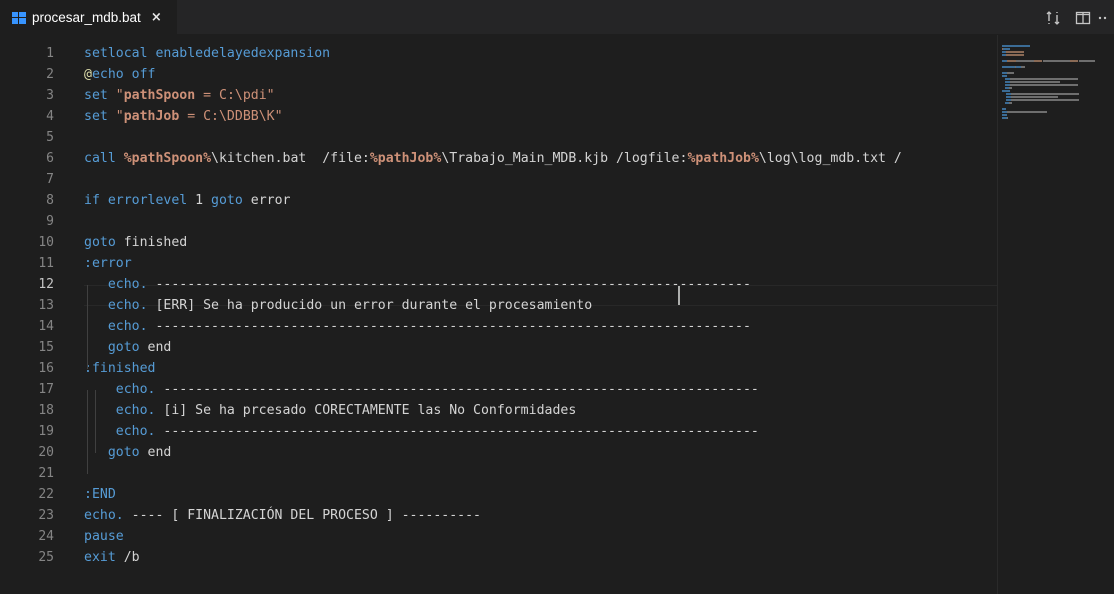  I want to click on tab-procesar-mdb: procesar_mdb.bat ×, so click(88, 17).